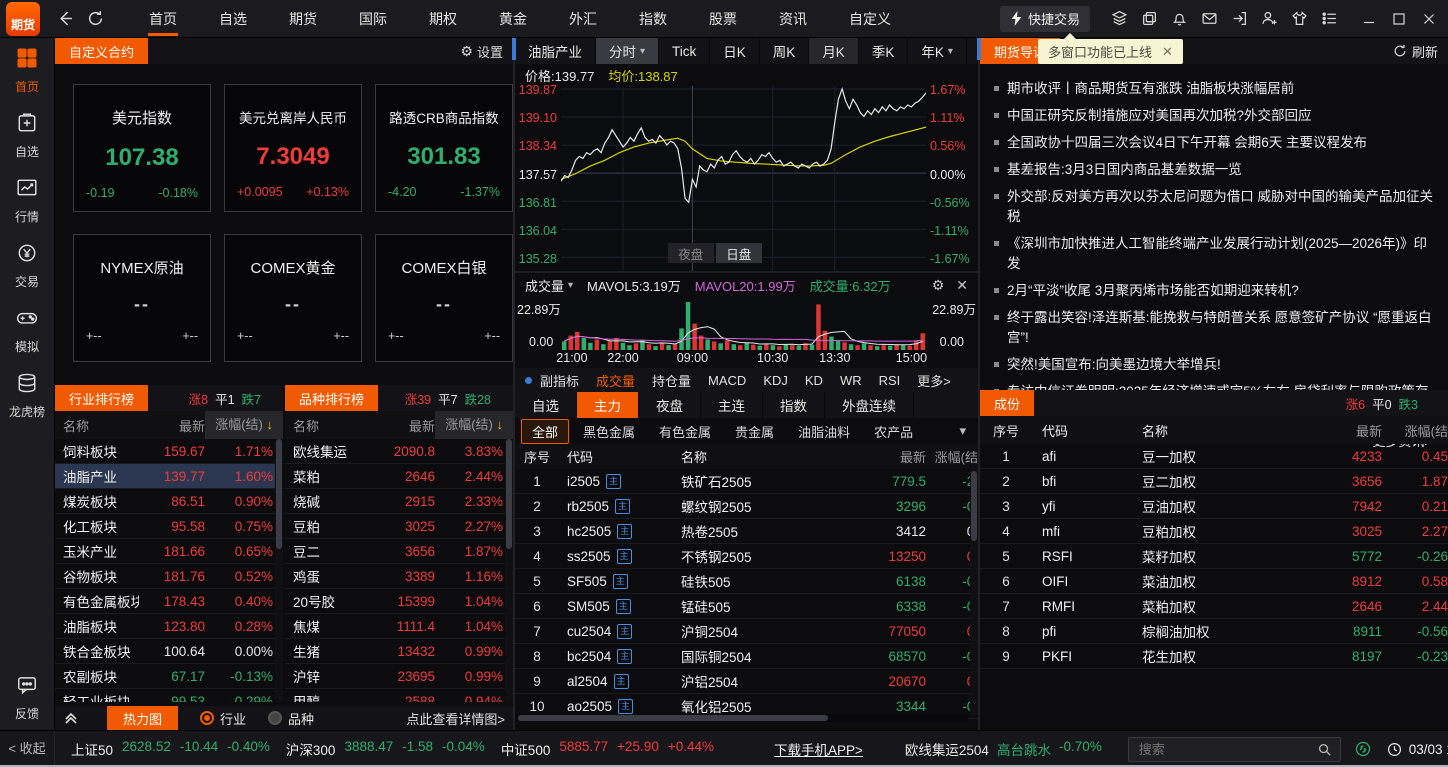 The width and height of the screenshot is (1448, 767). Describe the element at coordinates (746, 506) in the screenshot. I see `market-row-rb2505: 2rb2505主螺纹钢25053296-0.` at that location.